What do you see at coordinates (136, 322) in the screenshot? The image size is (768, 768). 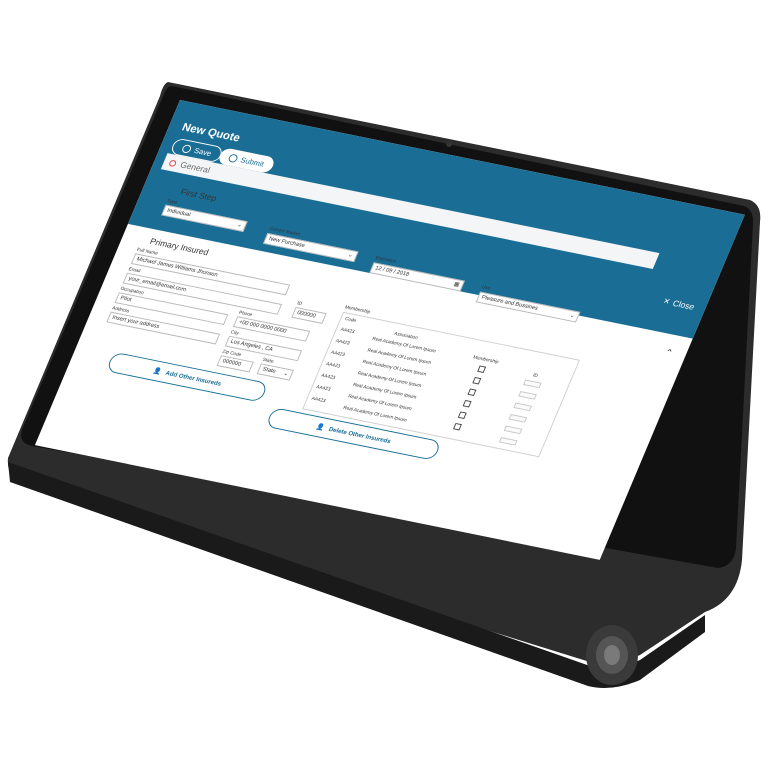 I see `address-value: Insert your address` at bounding box center [136, 322].